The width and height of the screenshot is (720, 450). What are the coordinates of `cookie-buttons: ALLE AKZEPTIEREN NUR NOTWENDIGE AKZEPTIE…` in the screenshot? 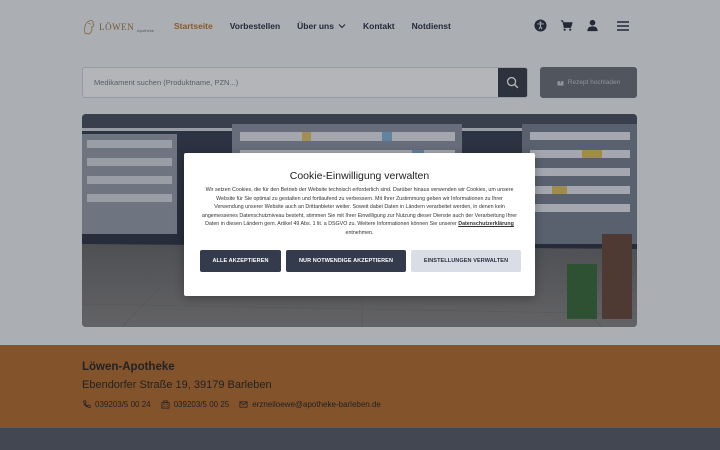 It's located at (360, 261).